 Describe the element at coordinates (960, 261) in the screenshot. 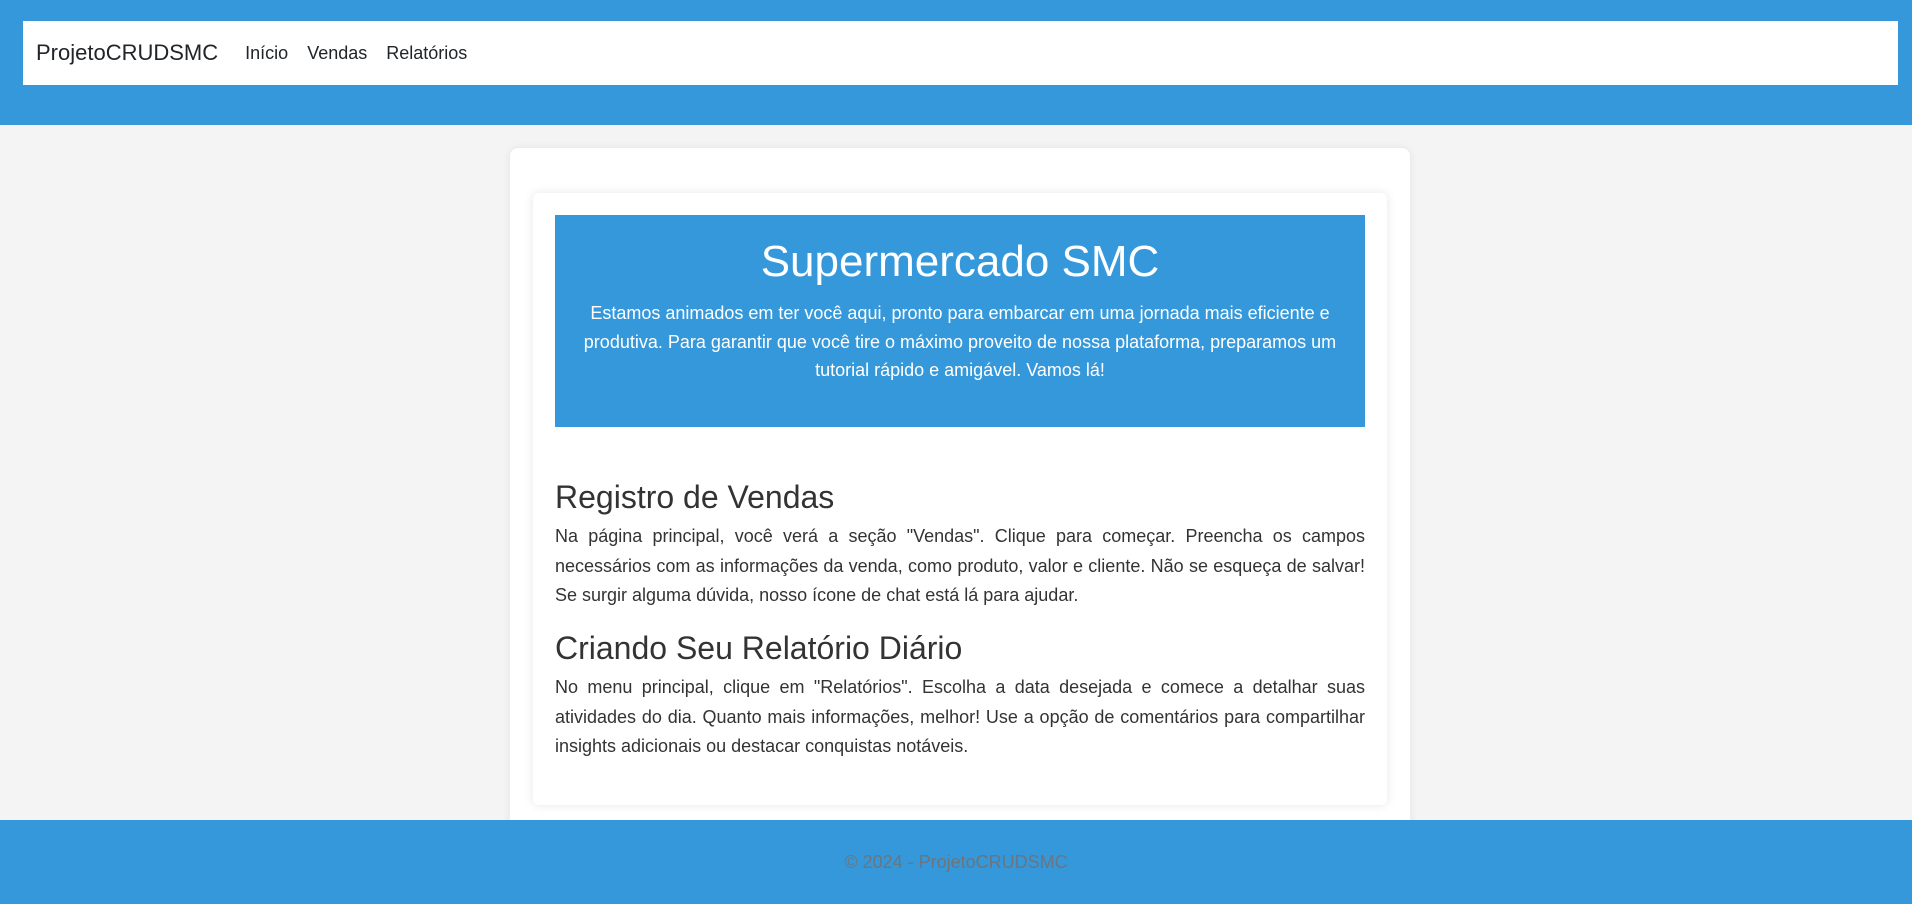

I see `hero-title: Supermercado SMC` at that location.